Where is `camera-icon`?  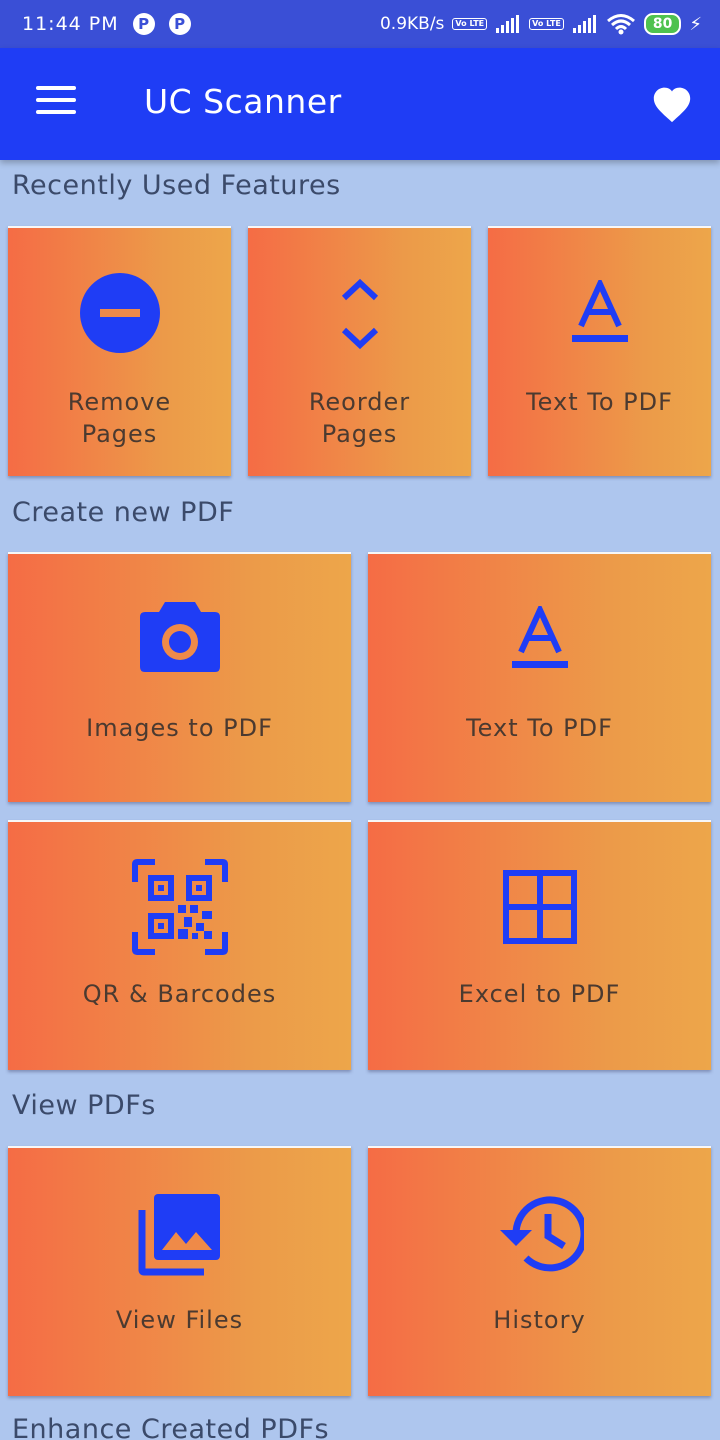 camera-icon is located at coordinates (179, 637).